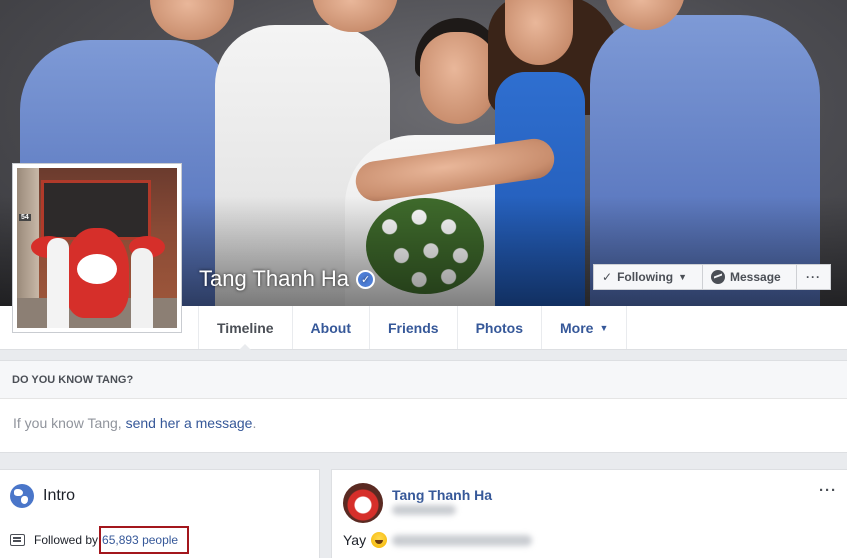  I want to click on more-dots-icon: ···, so click(813, 277).